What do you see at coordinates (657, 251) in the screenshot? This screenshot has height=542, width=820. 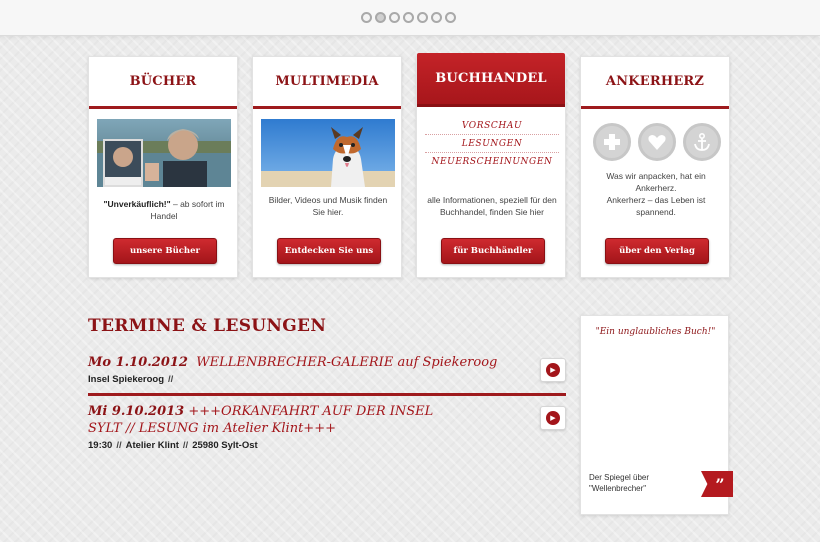 I see `ueber-den-verlag-button: über den Verlag` at bounding box center [657, 251].